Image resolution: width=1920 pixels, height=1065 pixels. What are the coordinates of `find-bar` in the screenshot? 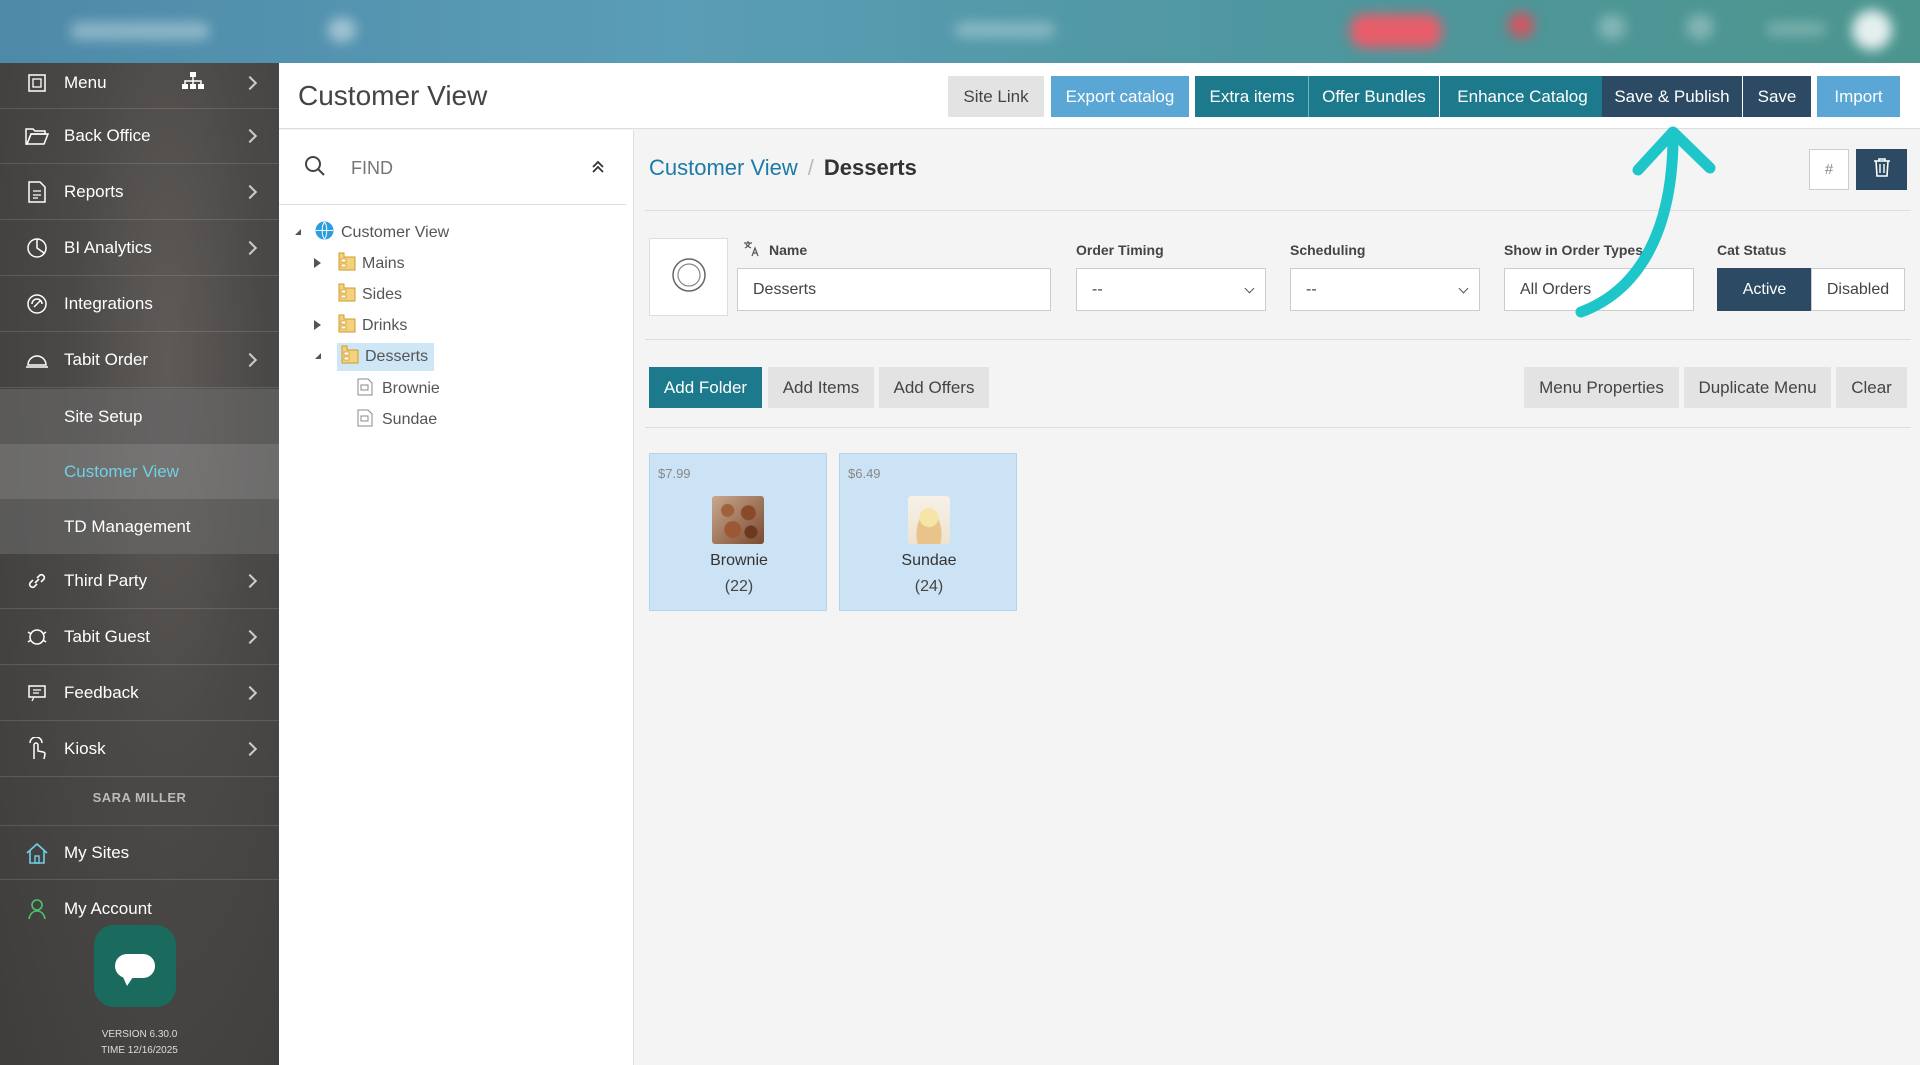 It's located at (452, 167).